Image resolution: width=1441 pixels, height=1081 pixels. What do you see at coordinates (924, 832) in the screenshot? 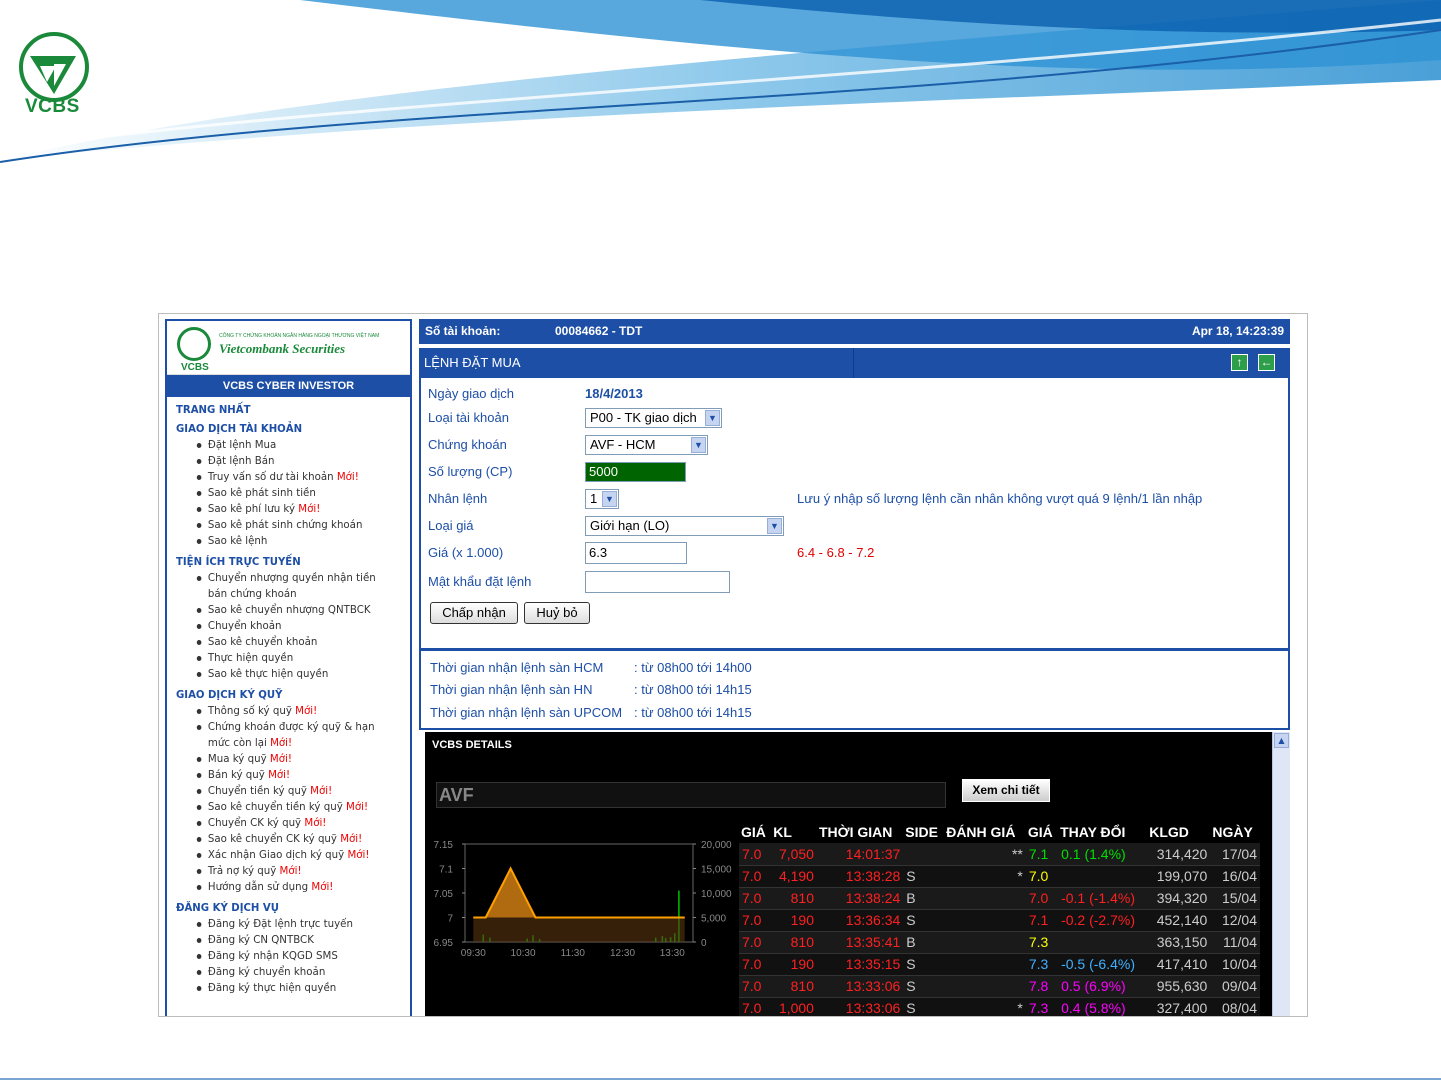
I see `column-header: SIDE` at bounding box center [924, 832].